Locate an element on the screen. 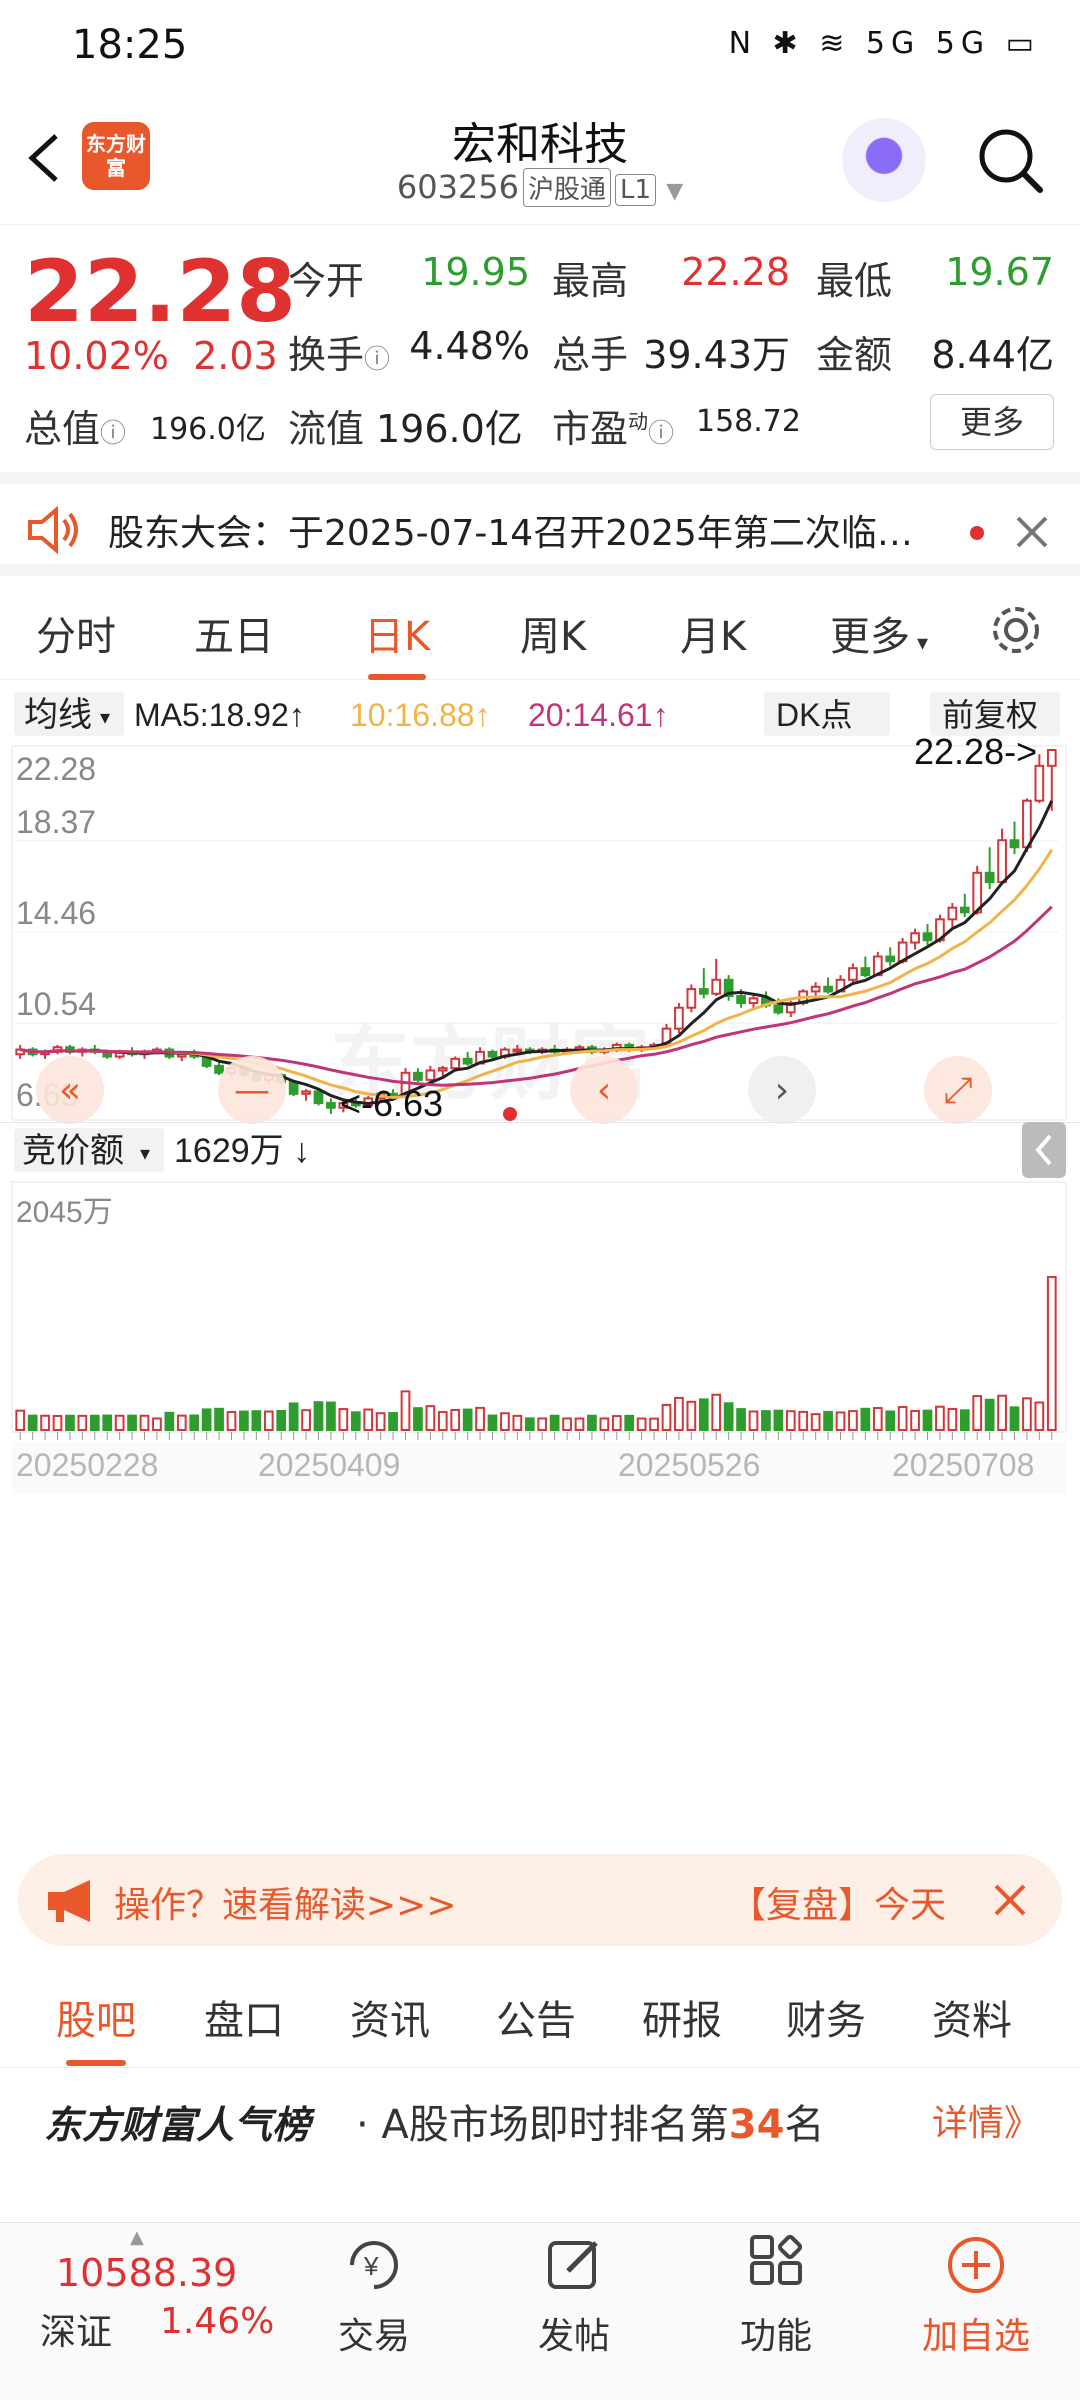  tab-finance: 财务 is located at coordinates (826, 2017).